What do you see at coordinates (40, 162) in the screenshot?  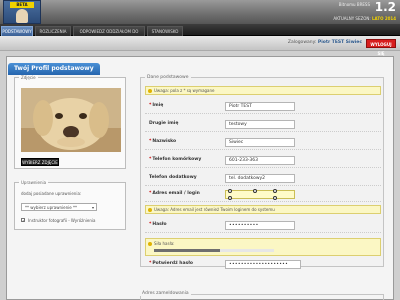 I see `choose-photo-button: WYBIERZ ZDJĘCIE` at bounding box center [40, 162].